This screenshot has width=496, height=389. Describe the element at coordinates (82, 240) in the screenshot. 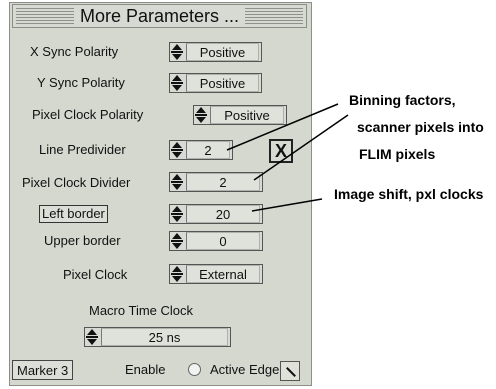

I see `upper-border-label: Upper border` at that location.